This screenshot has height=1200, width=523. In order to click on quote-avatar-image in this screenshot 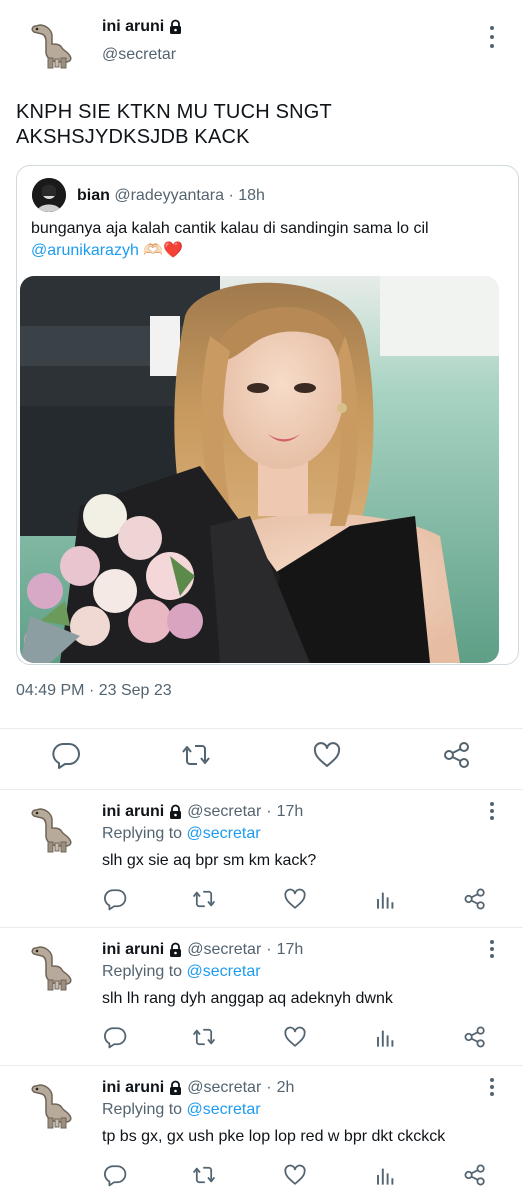, I will do `click(49, 195)`.